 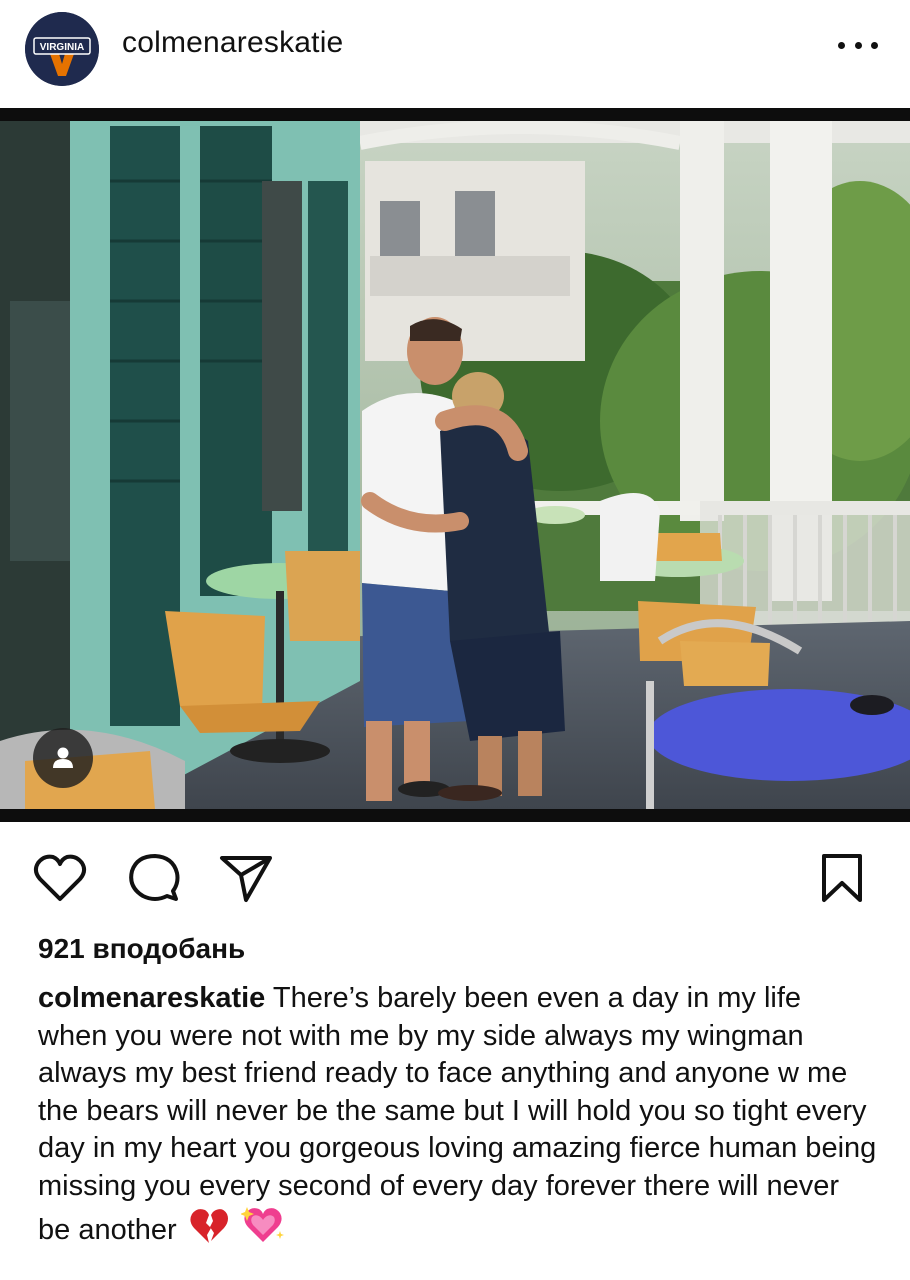 I want to click on virginia-logo-icon: VIRGINIA, so click(x=62, y=49).